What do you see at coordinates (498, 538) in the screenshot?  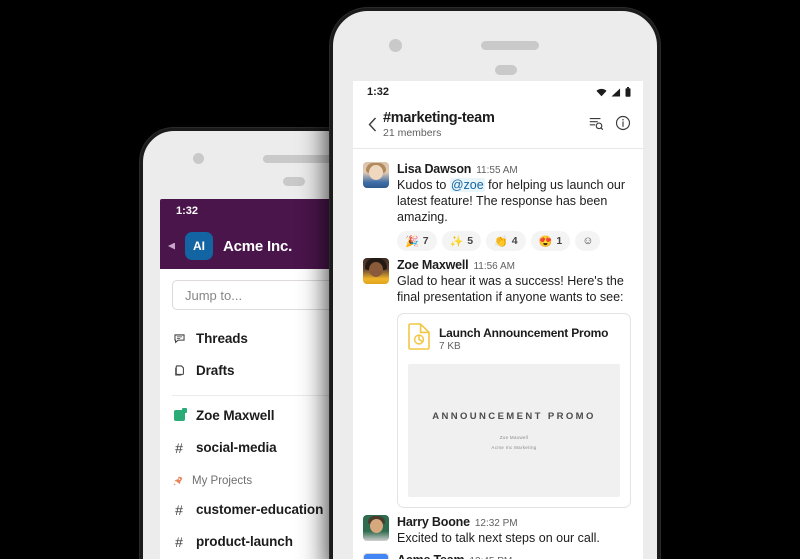 I see `message-text: Excited to talk next steps on our call.` at bounding box center [498, 538].